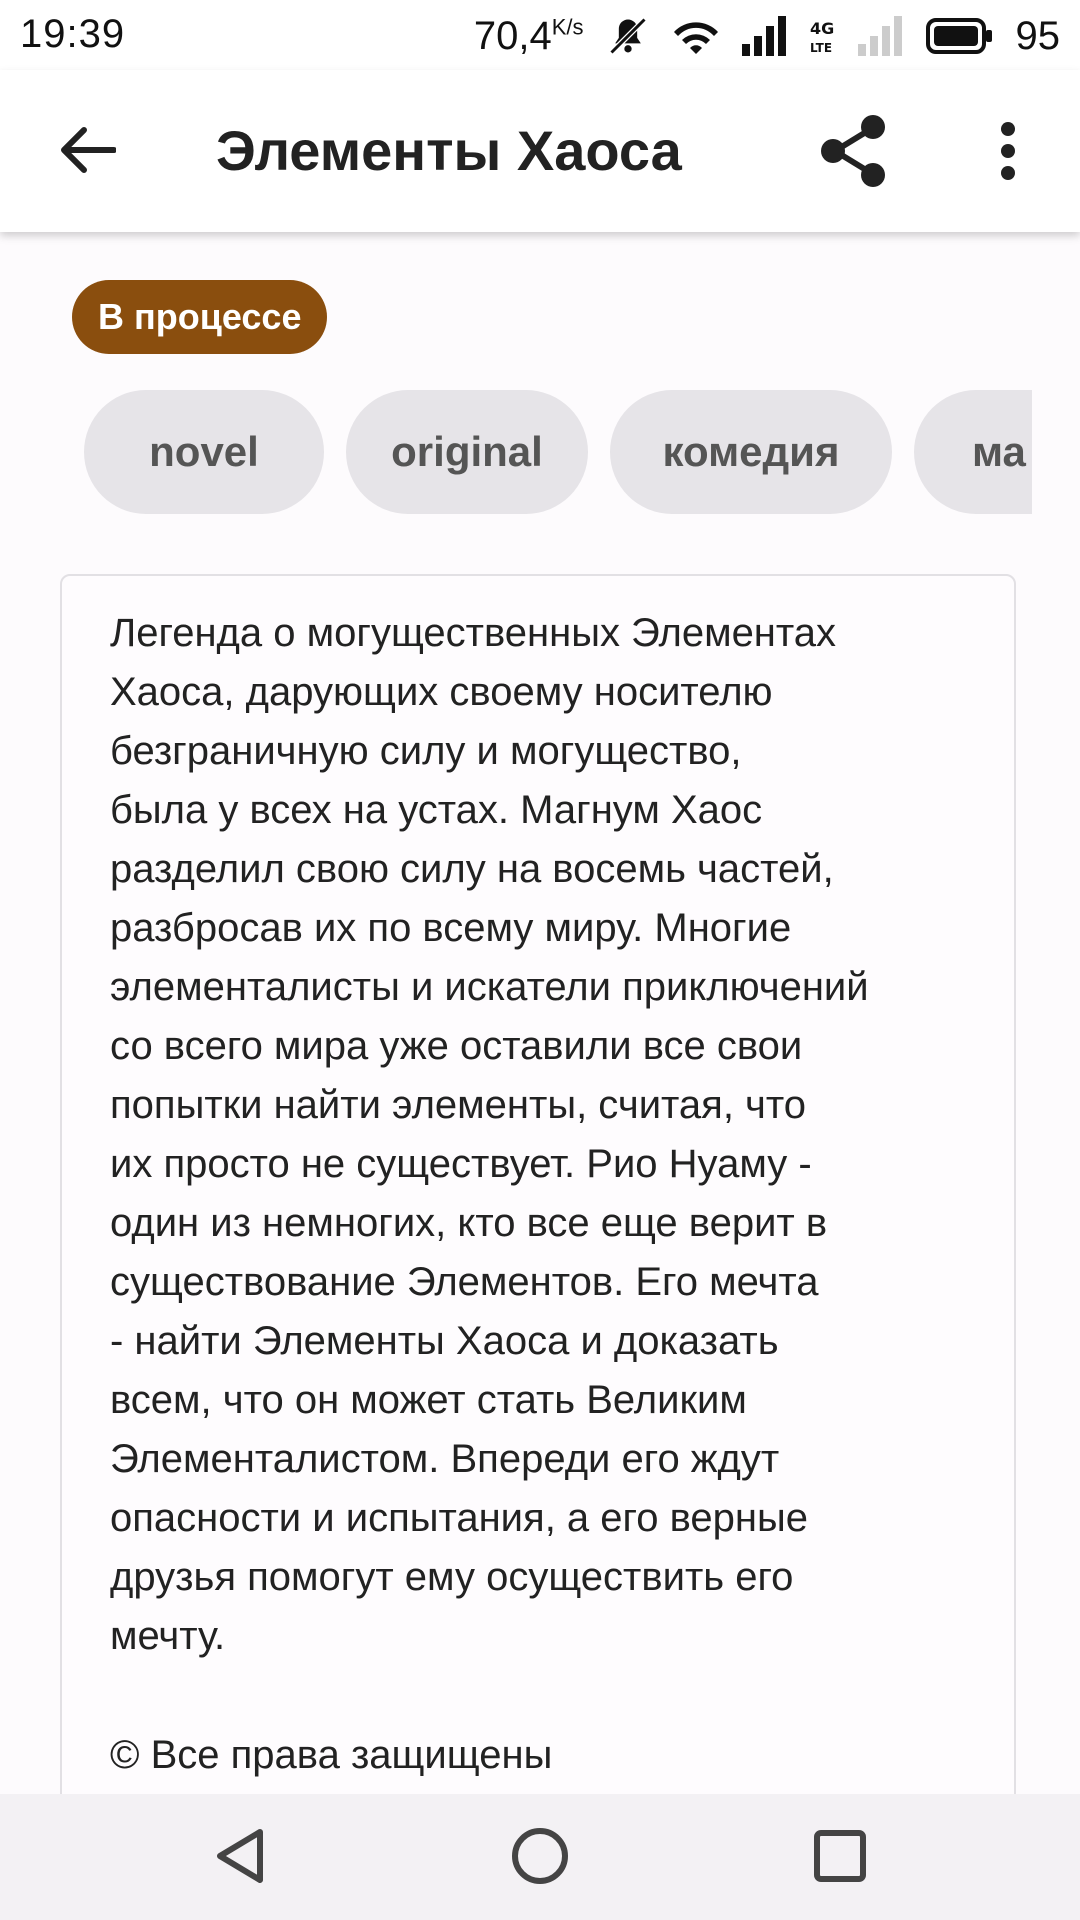 Image resolution: width=1080 pixels, height=1920 pixels. I want to click on arrow-left-icon, so click(88, 152).